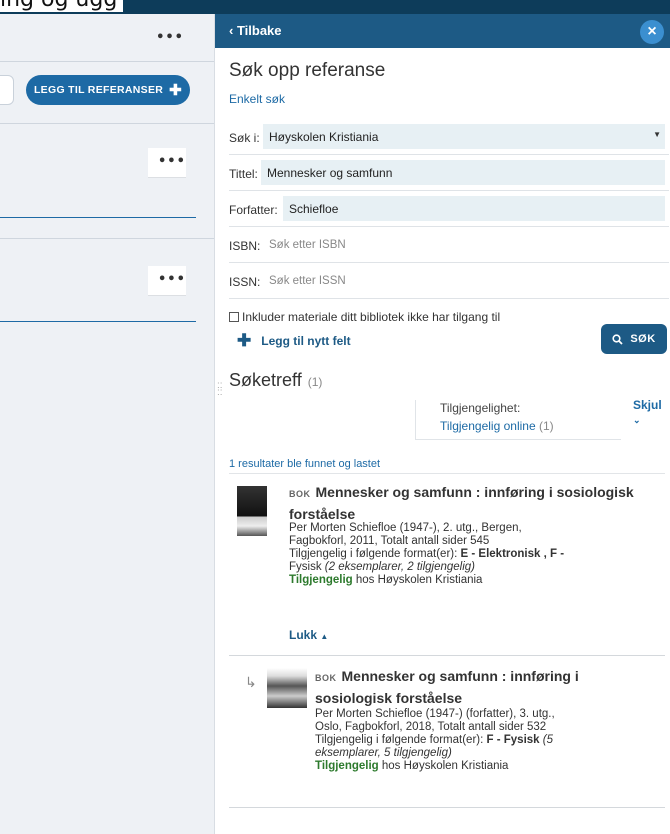 This screenshot has width=670, height=834. What do you see at coordinates (383, 753) in the screenshot?
I see `result-copies-info: eksemplarer, 5 tilgjengelig)` at bounding box center [383, 753].